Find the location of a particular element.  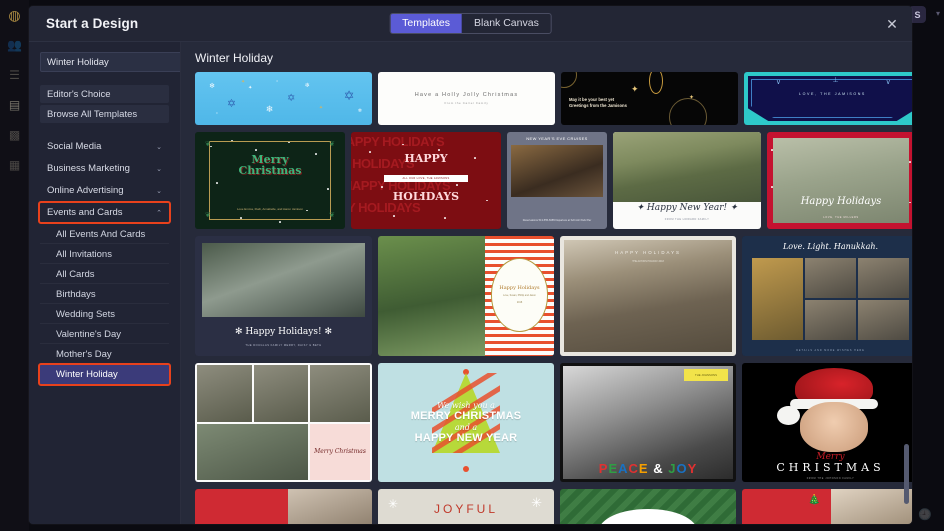

card-art: THE JOHNSONS PEACE & JOY is located at coordinates (648, 422).